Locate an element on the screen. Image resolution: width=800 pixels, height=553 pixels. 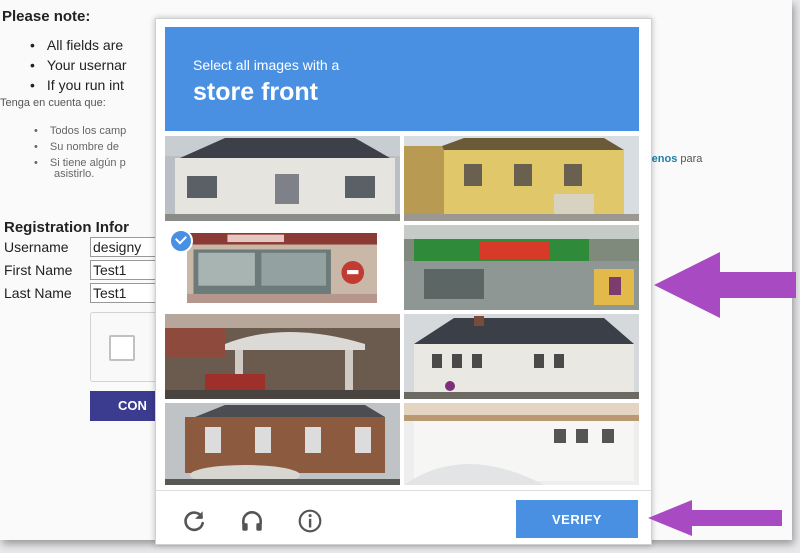
verify-button: VERIFY is located at coordinates (577, 519).